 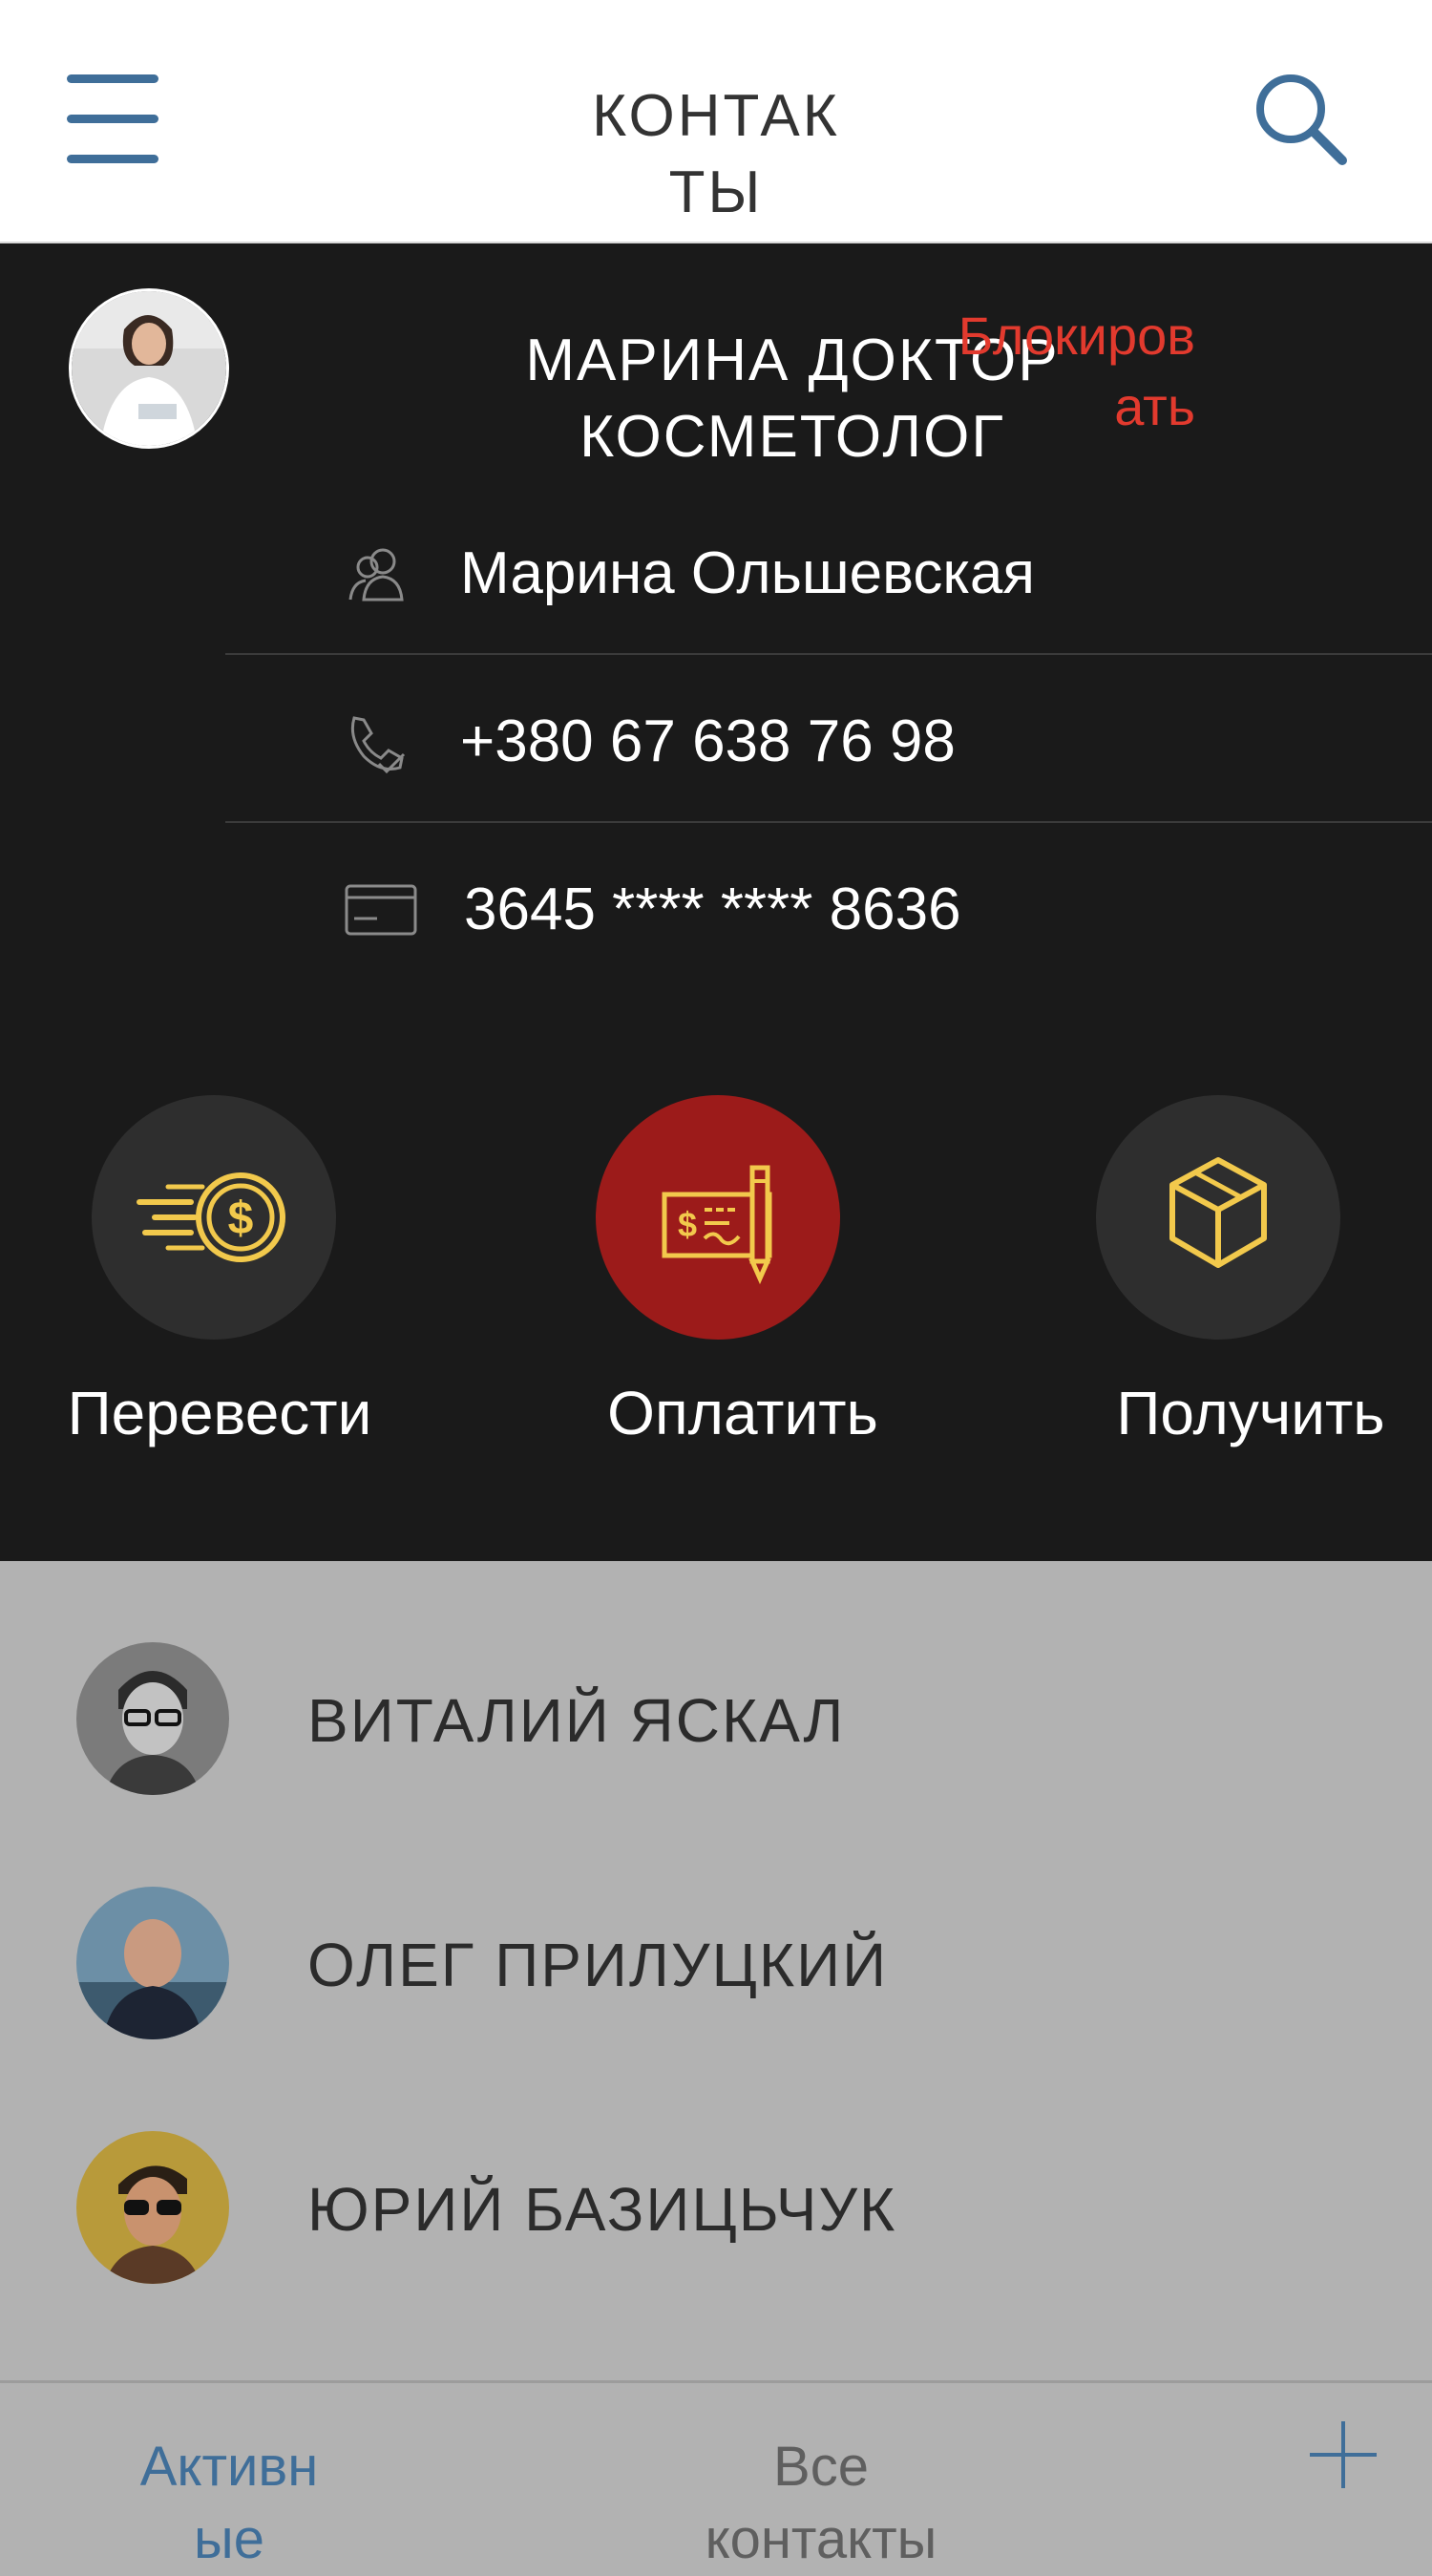 What do you see at coordinates (821, 2539) in the screenshot?
I see `tab-all-line-2: контакты` at bounding box center [821, 2539].